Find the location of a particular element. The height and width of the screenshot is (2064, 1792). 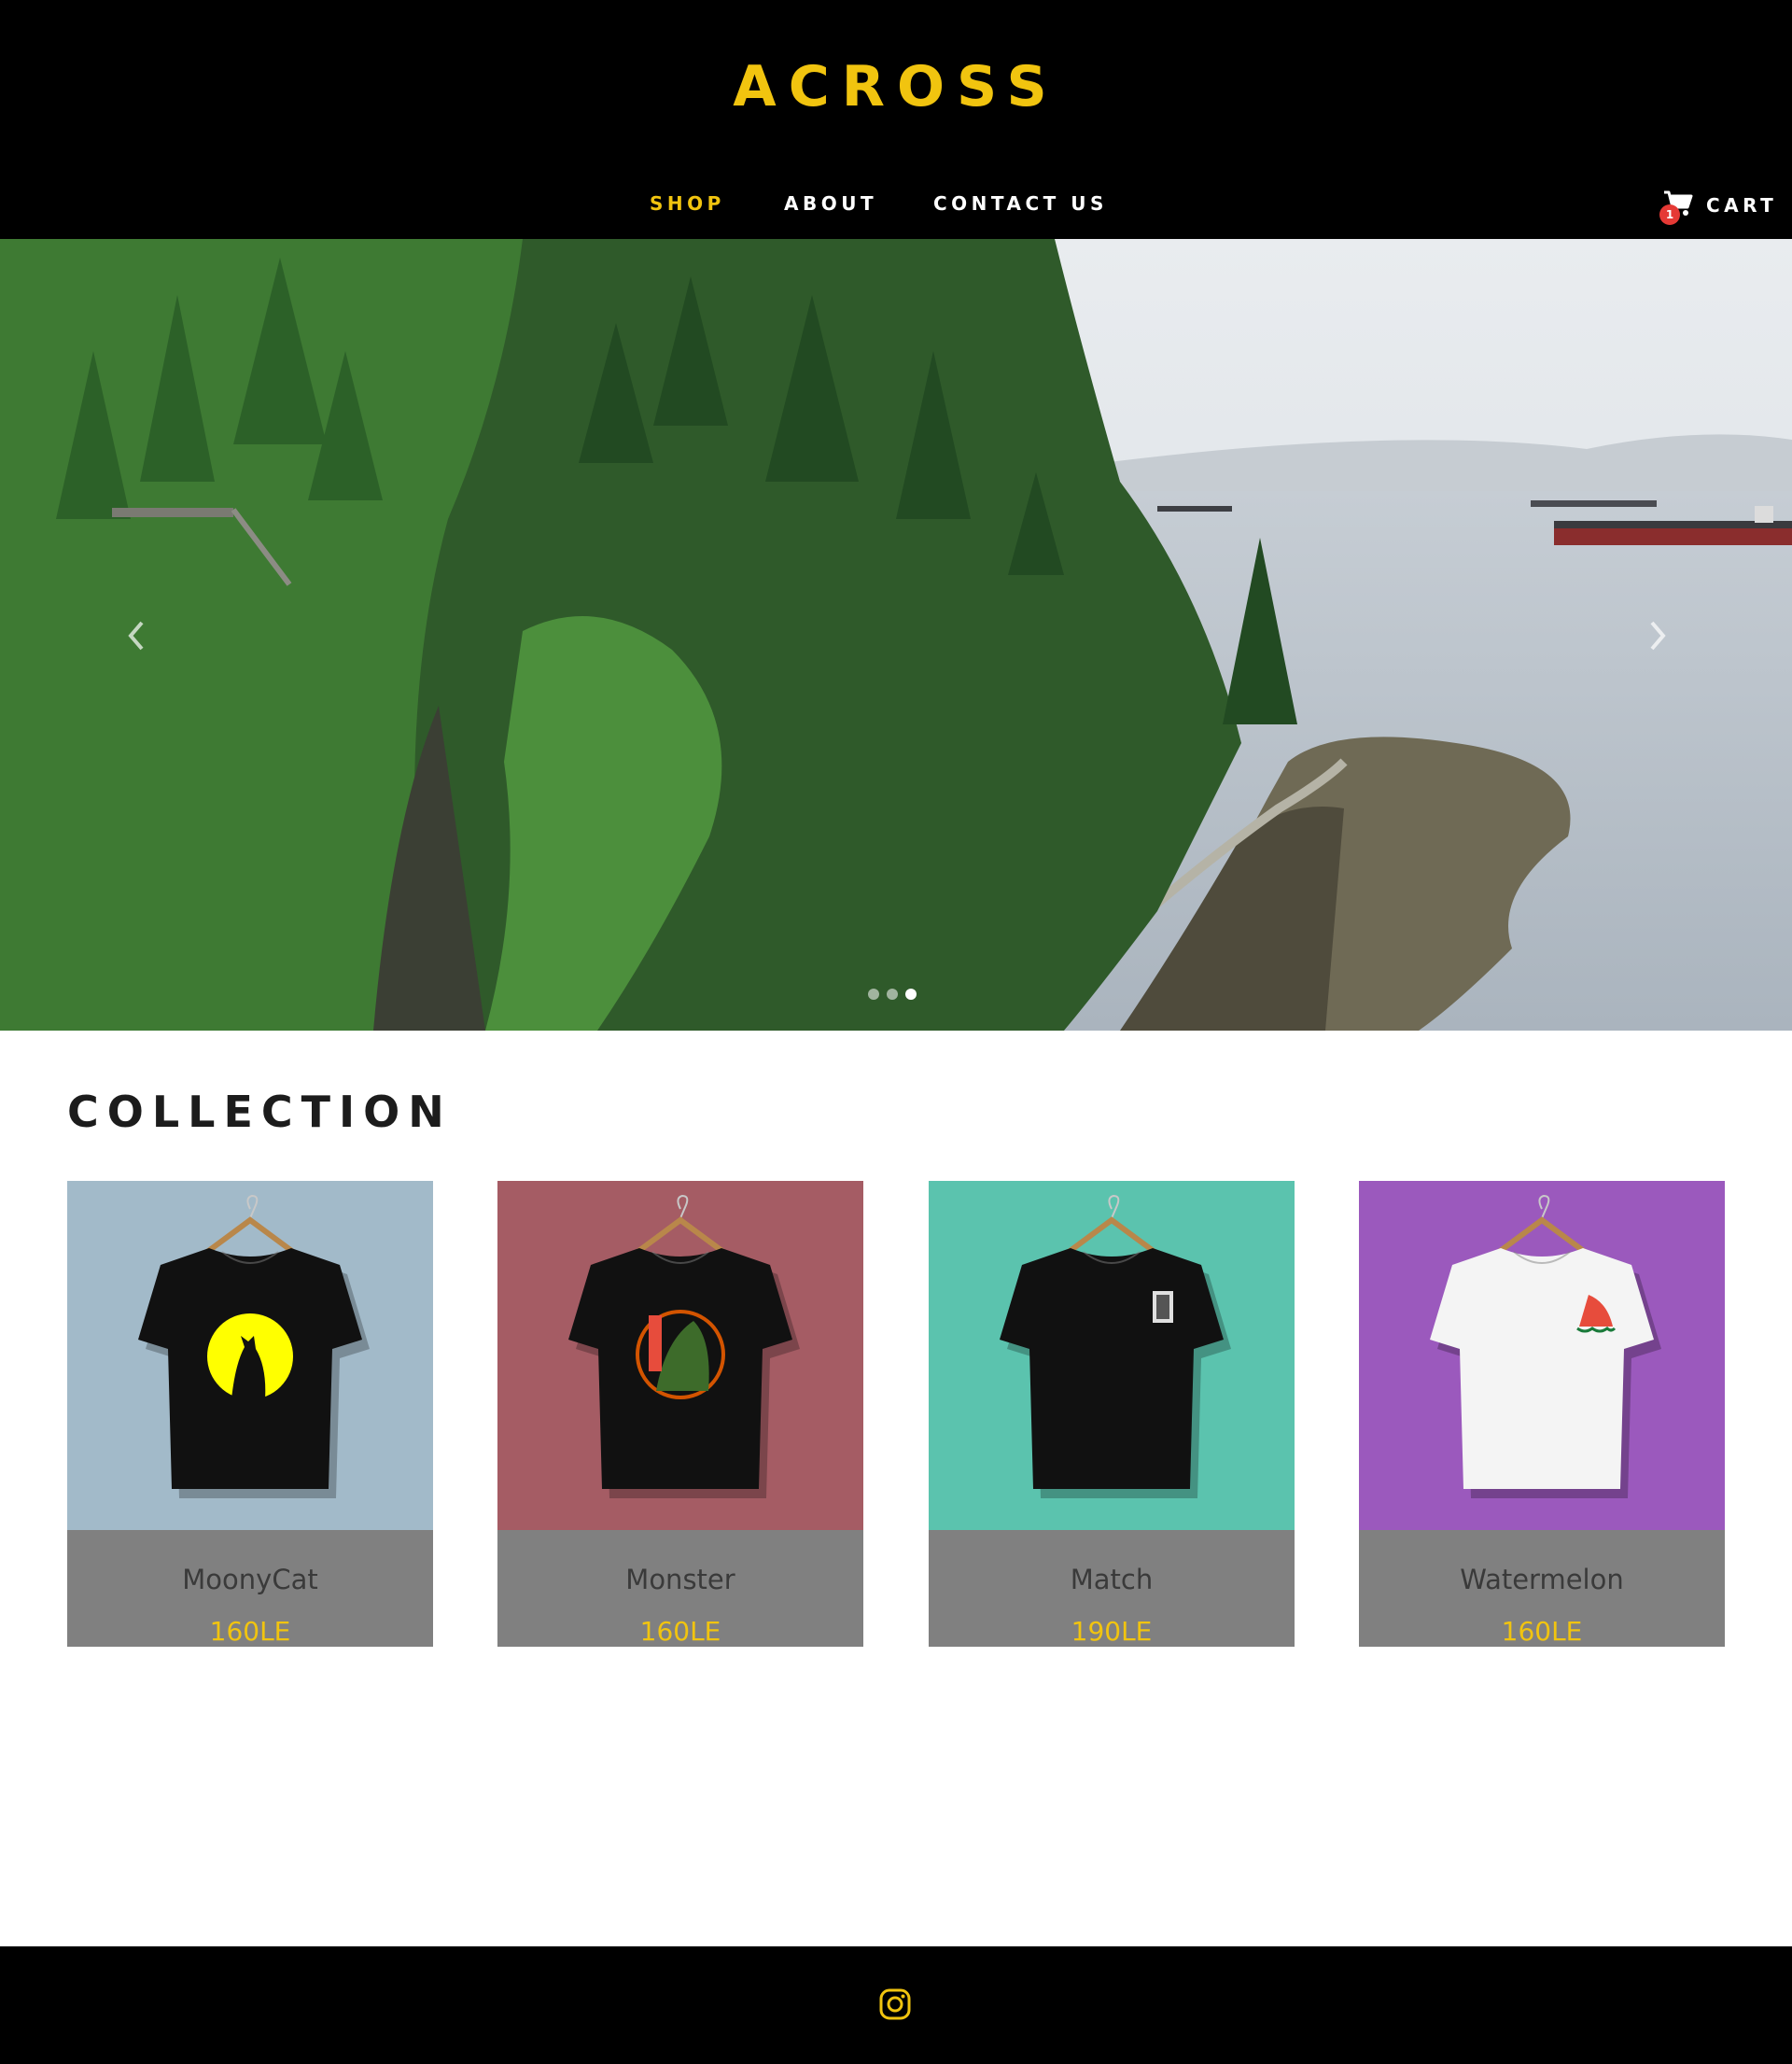

product-card: MoonyCat 160LE is located at coordinates (250, 1414).